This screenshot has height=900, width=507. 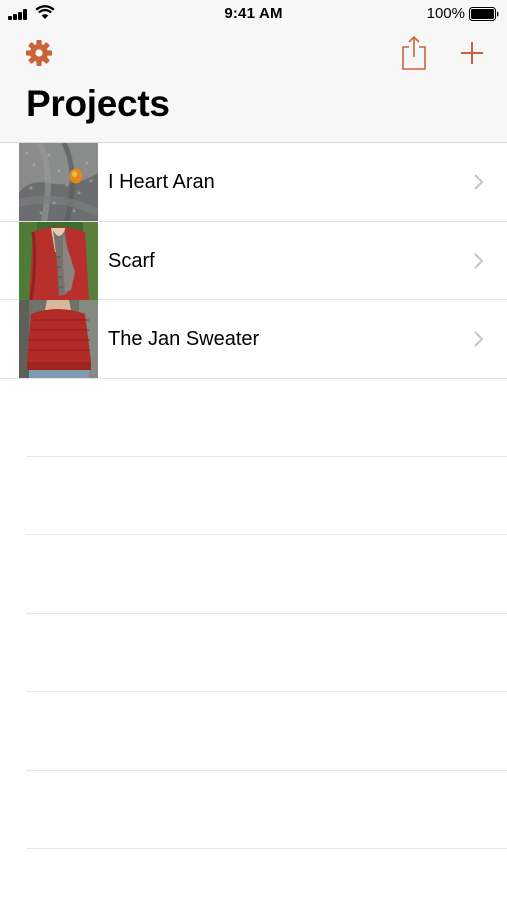 What do you see at coordinates (445, 13) in the screenshot?
I see `battery-percentage: 100%` at bounding box center [445, 13].